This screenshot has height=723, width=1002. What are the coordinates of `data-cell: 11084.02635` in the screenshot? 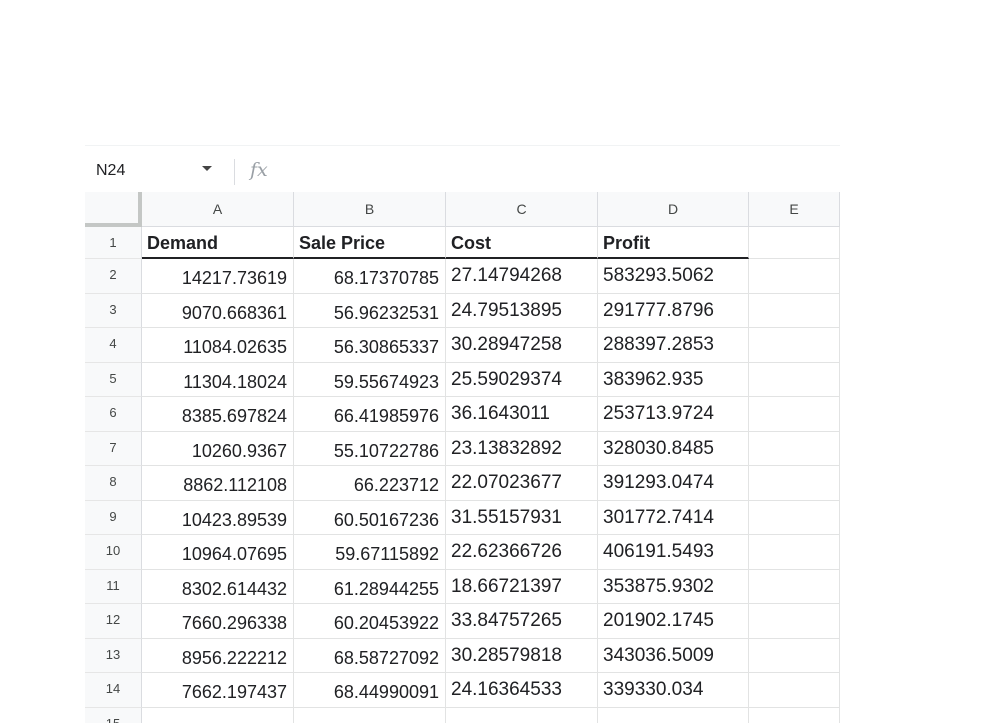 It's located at (218, 345).